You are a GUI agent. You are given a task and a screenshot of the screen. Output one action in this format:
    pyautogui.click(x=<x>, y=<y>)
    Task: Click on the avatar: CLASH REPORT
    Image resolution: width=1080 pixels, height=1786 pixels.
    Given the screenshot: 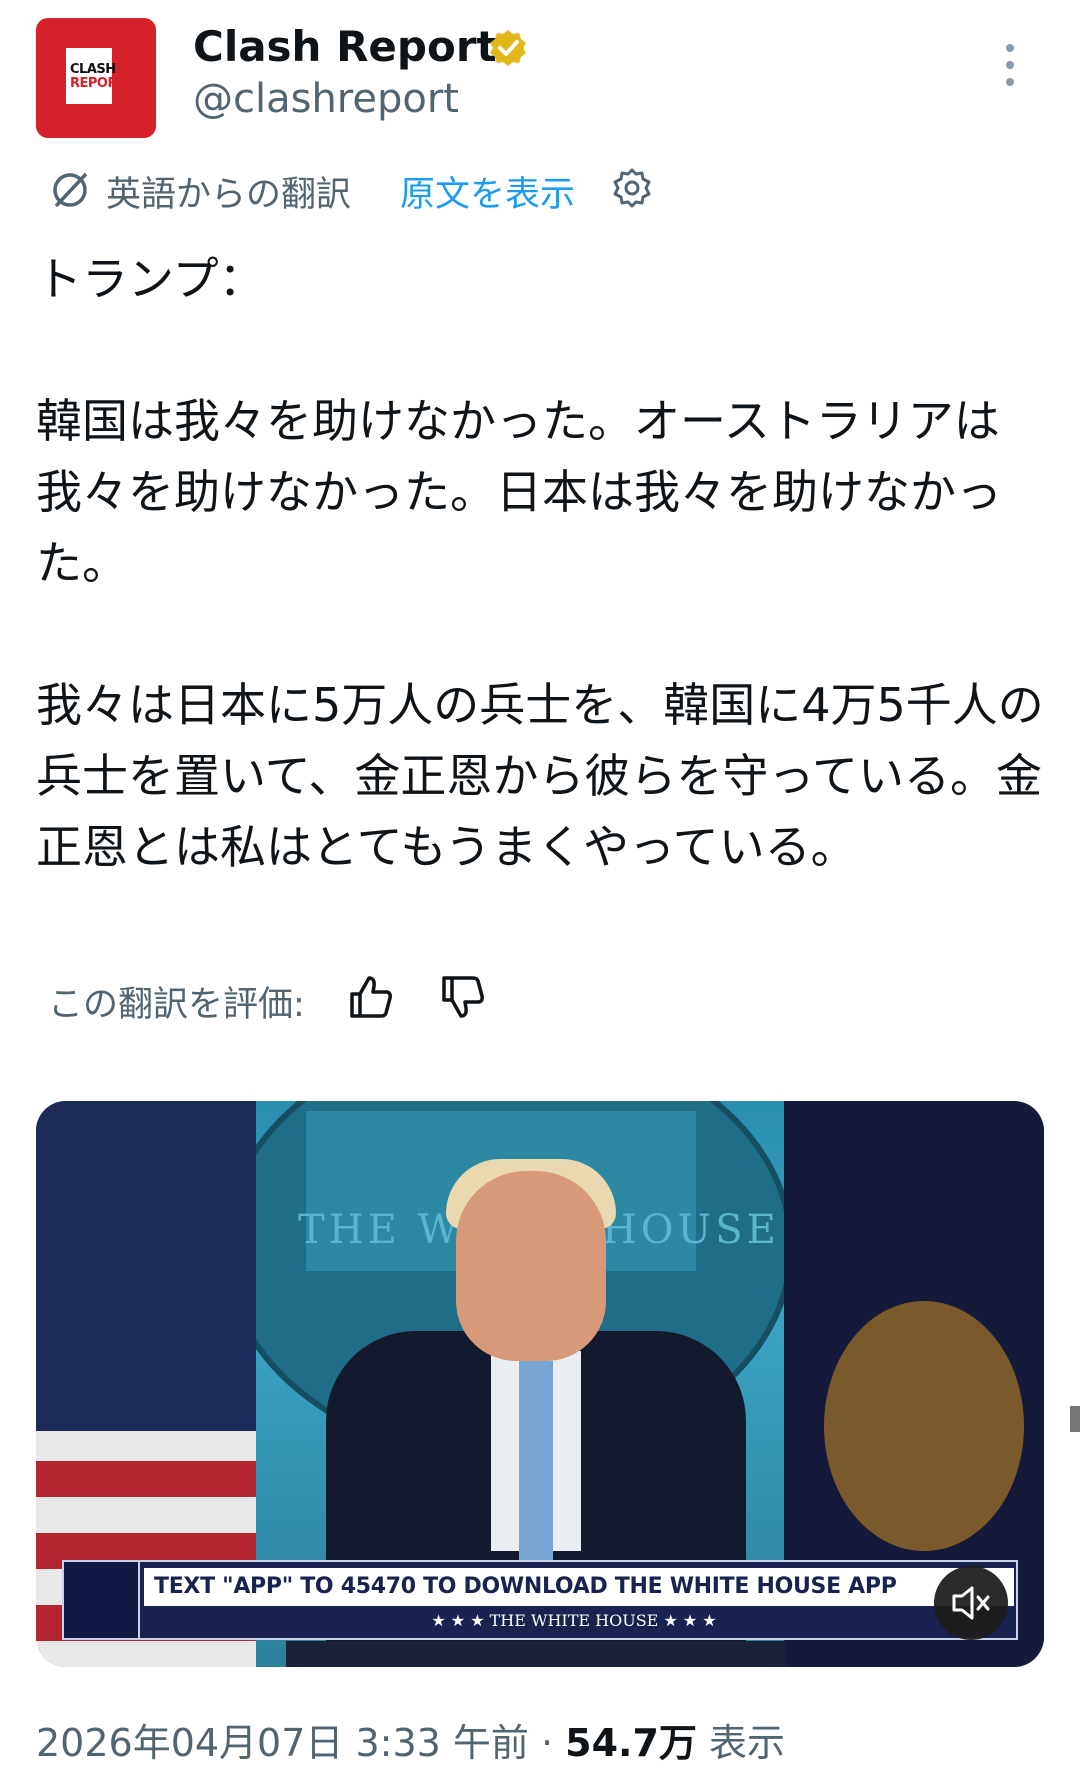 What is the action you would take?
    pyautogui.click(x=96, y=78)
    